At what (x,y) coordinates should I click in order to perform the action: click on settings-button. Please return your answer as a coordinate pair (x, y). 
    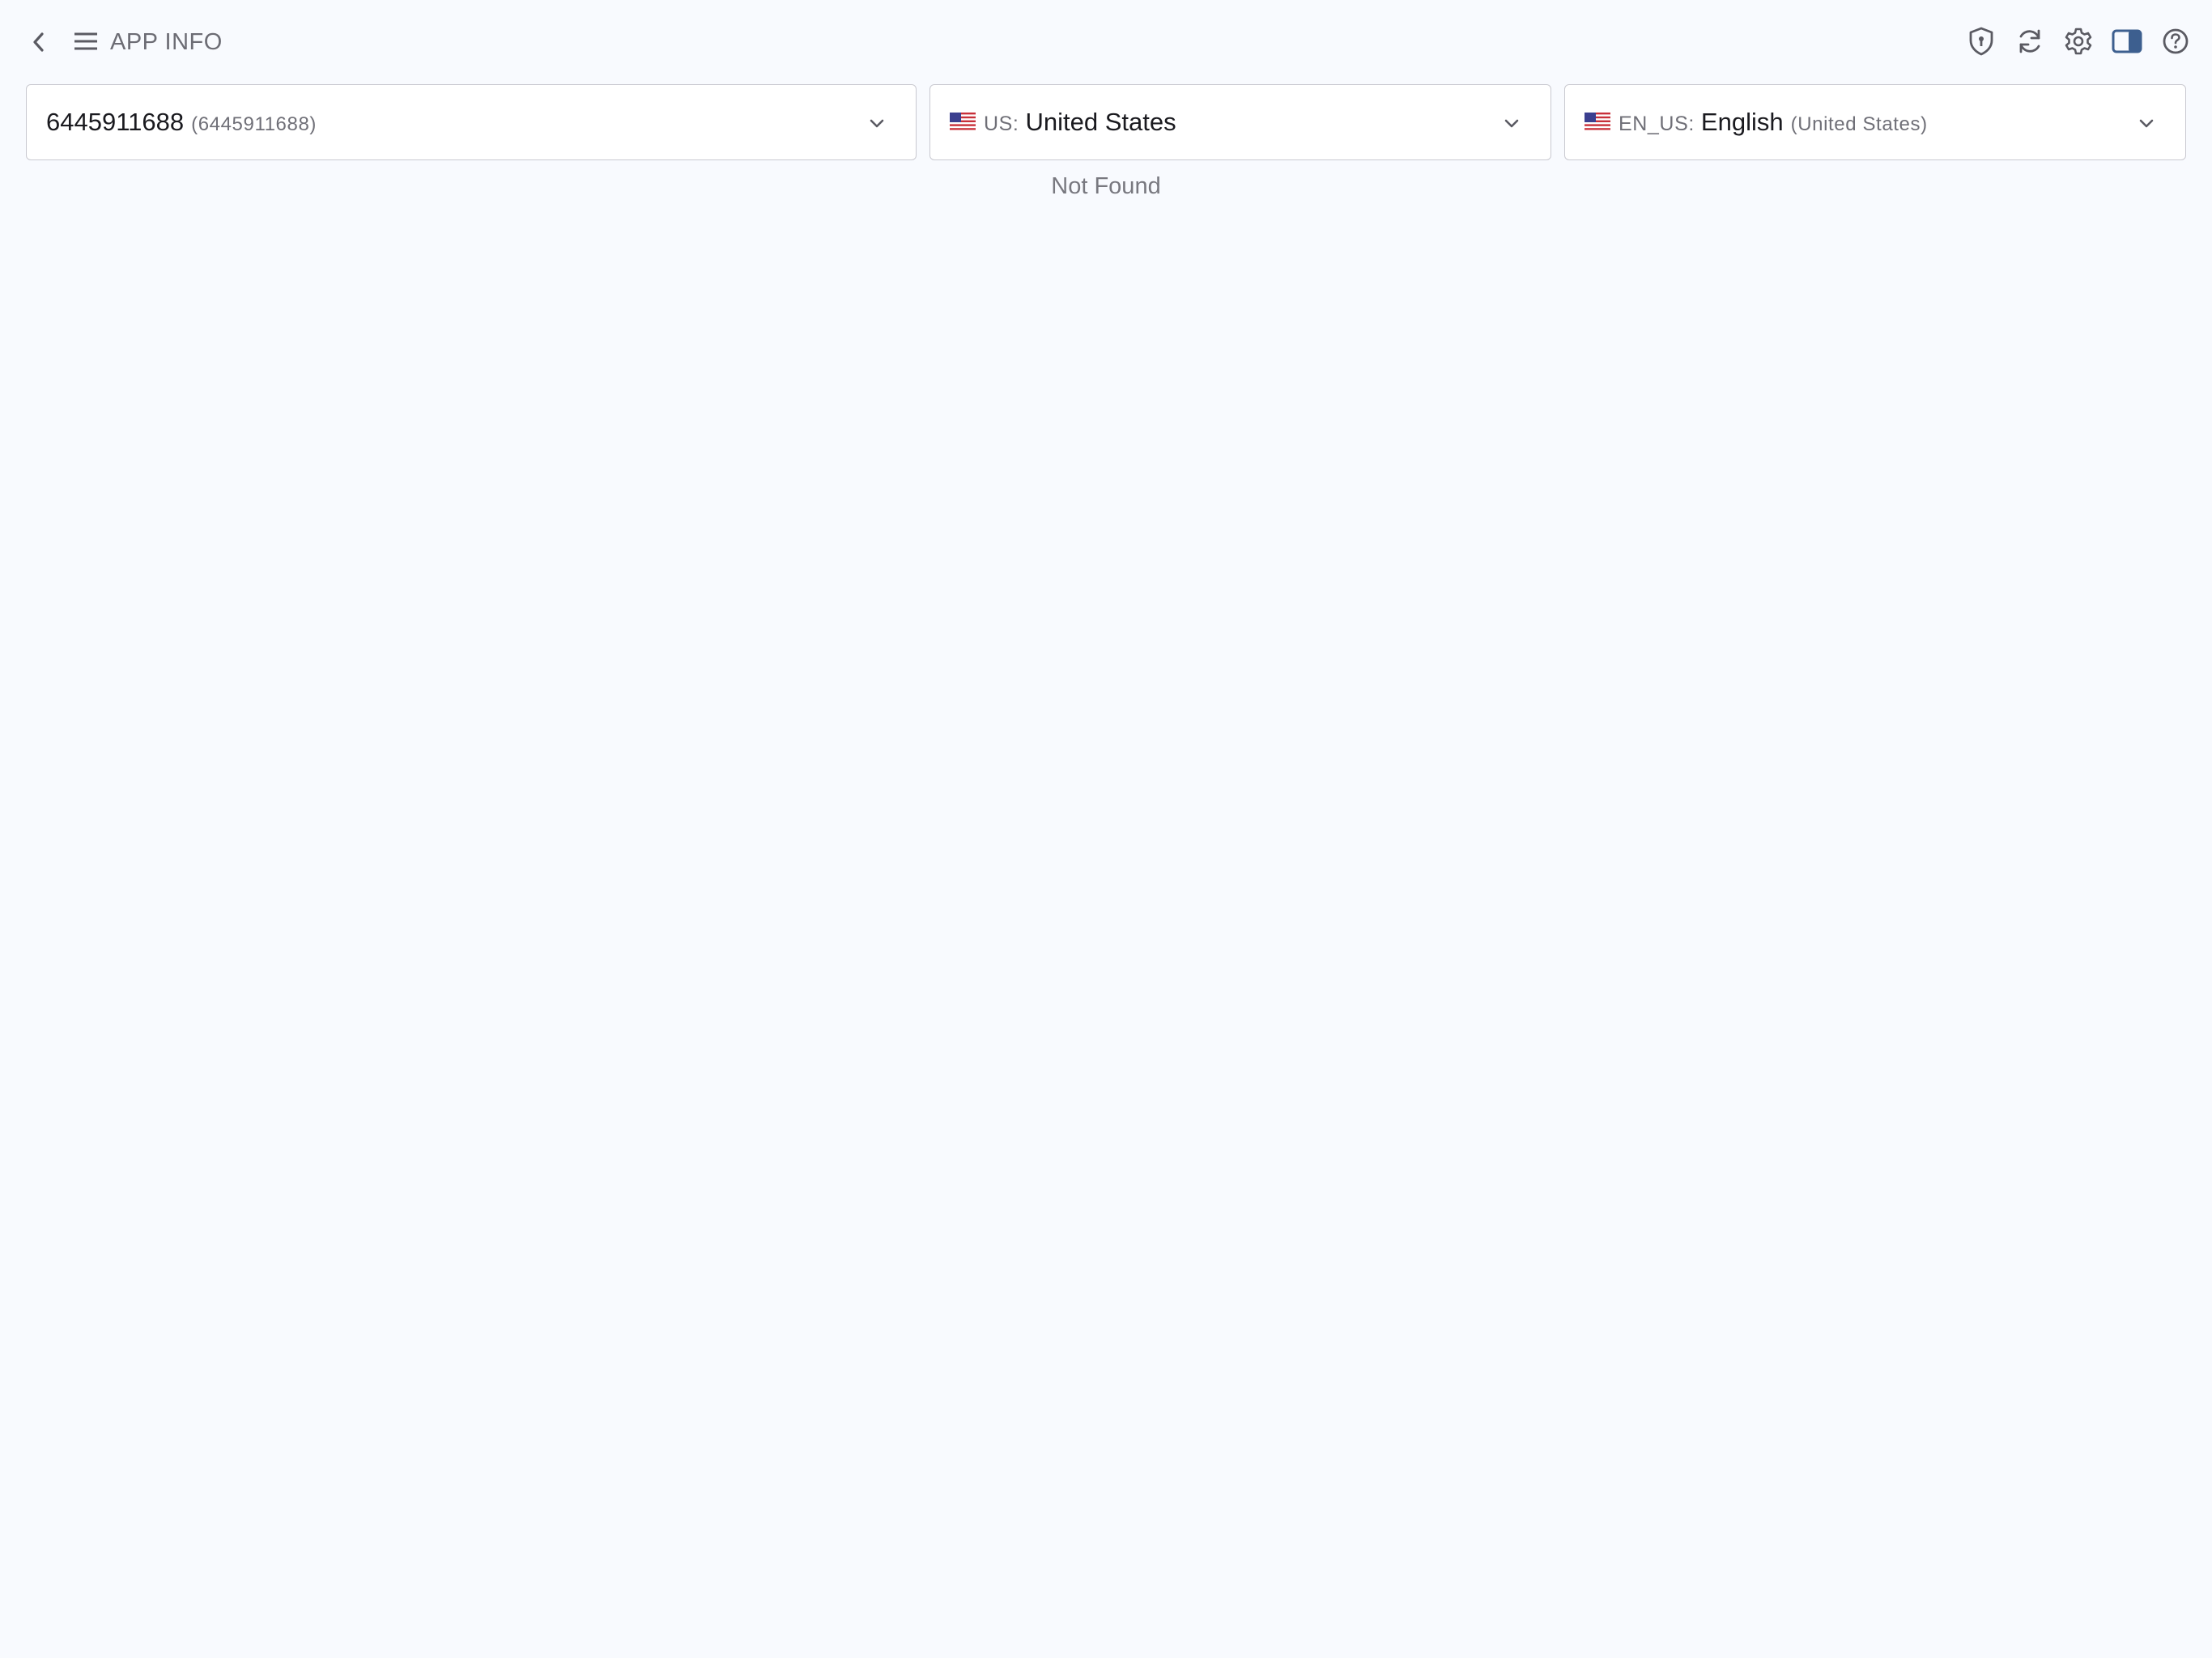
    Looking at the image, I should click on (2079, 41).